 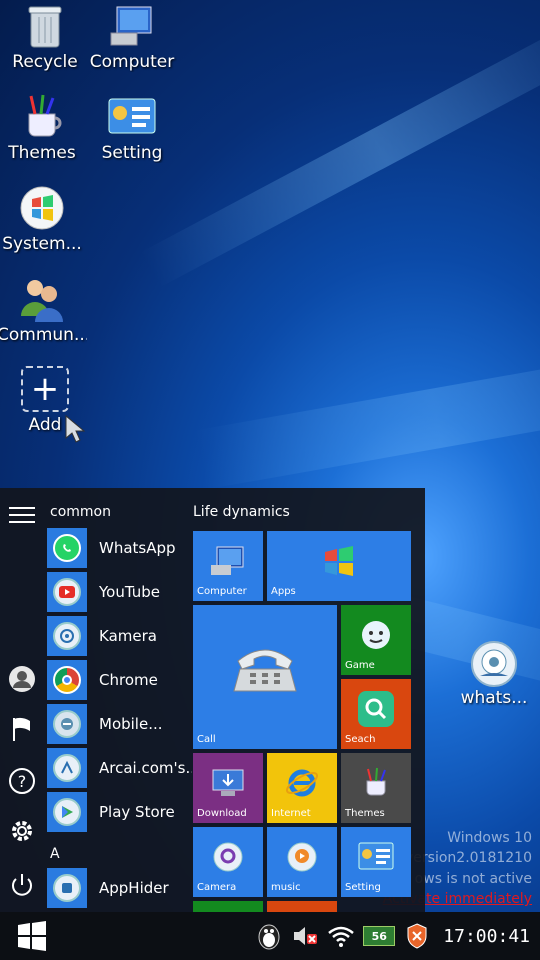 What do you see at coordinates (22, 729) in the screenshot?
I see `flag-icon` at bounding box center [22, 729].